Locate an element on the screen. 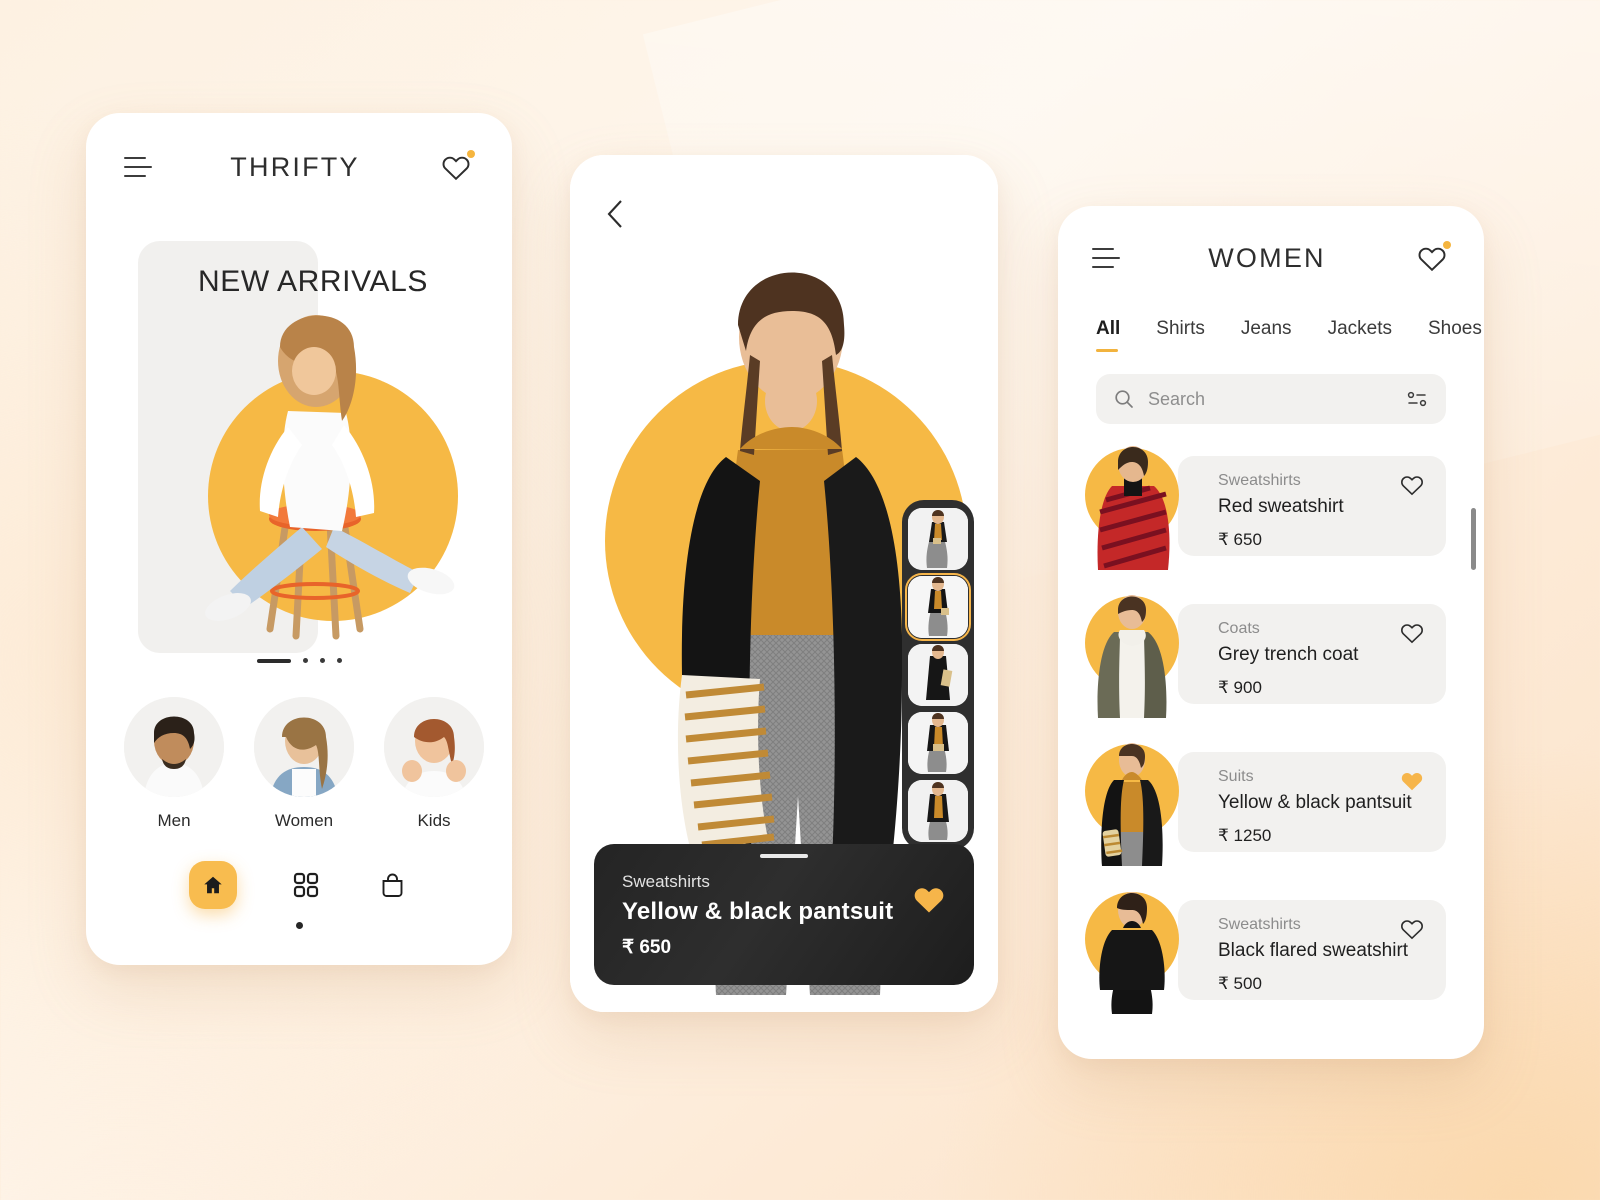 The width and height of the screenshot is (1600, 1200). product-price: ₹ 1250 is located at coordinates (1245, 835).